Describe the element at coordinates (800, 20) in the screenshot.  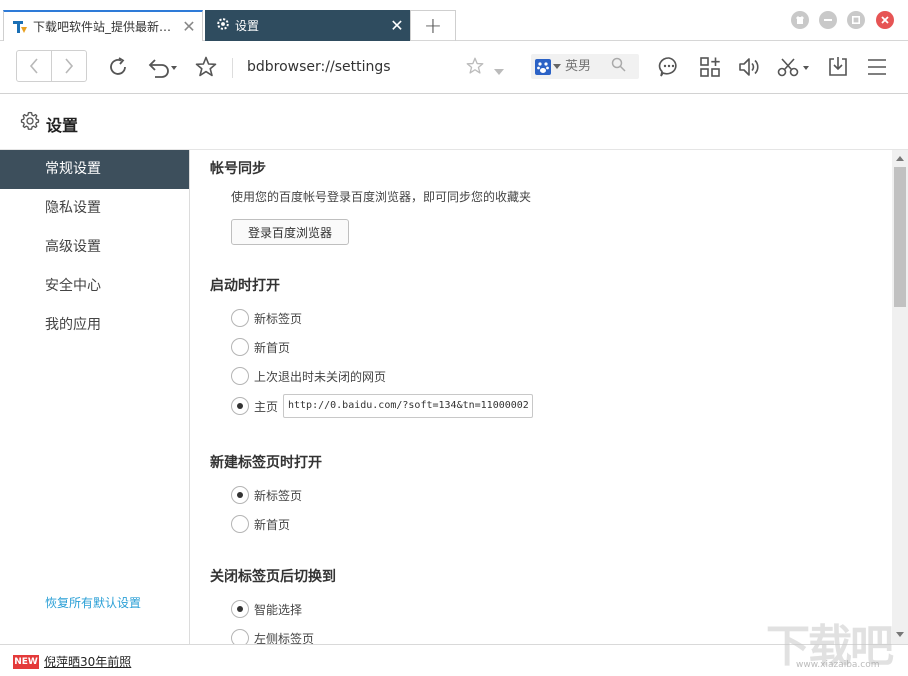
I see `skin-icon` at that location.